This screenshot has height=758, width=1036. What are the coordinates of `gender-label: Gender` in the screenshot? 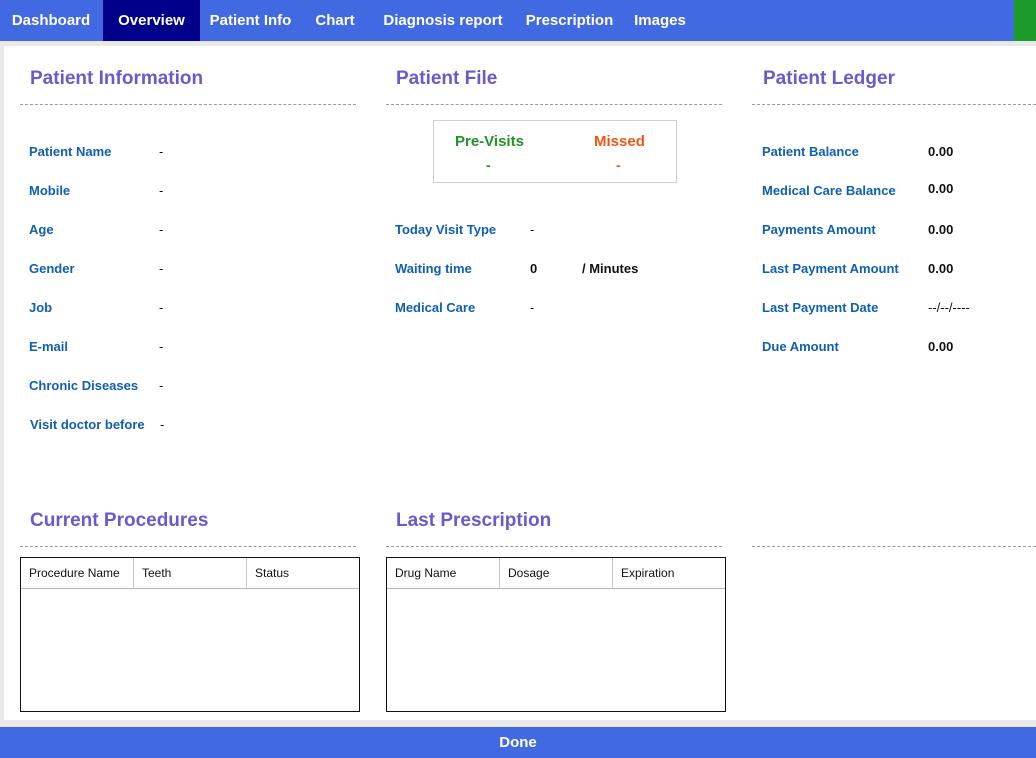 It's located at (52, 268).